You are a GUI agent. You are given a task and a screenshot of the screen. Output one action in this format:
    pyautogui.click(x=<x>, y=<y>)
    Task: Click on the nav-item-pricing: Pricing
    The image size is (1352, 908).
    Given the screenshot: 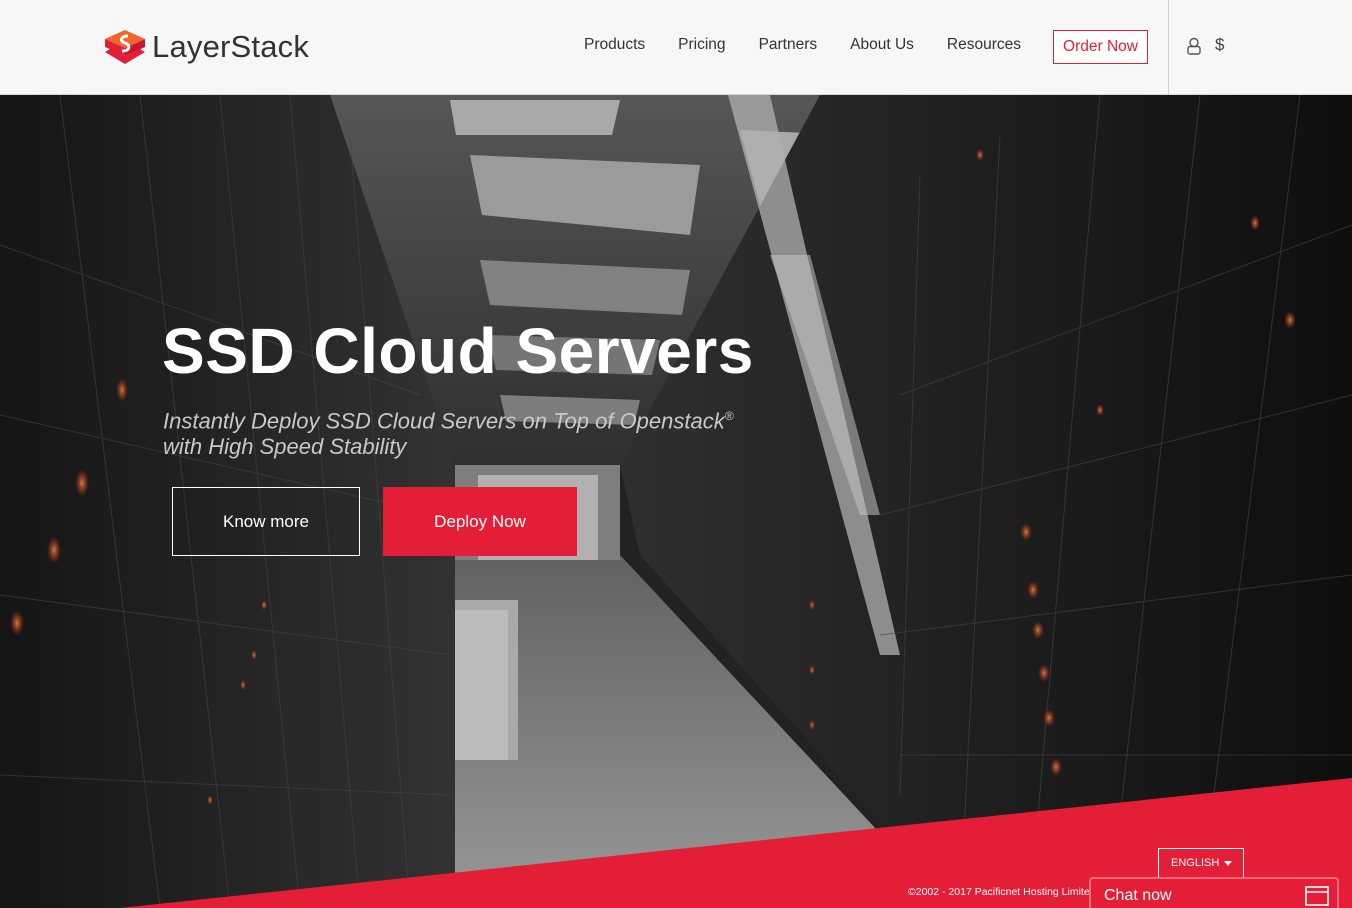 What is the action you would take?
    pyautogui.click(x=701, y=45)
    